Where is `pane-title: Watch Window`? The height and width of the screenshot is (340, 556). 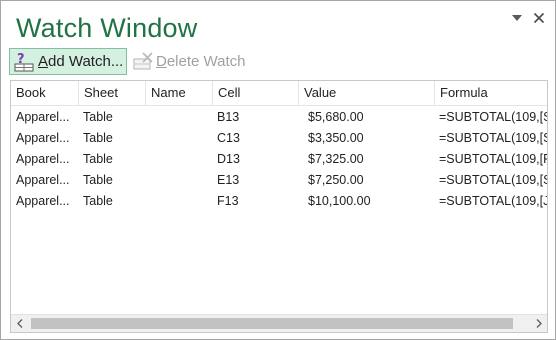
pane-title: Watch Window is located at coordinates (107, 28).